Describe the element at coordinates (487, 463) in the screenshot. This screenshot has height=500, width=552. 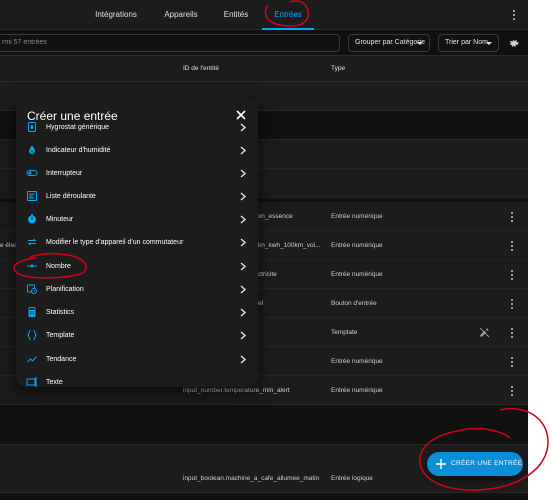
I see `create-helper-label: CRÉER UNE ENTRÉE` at that location.